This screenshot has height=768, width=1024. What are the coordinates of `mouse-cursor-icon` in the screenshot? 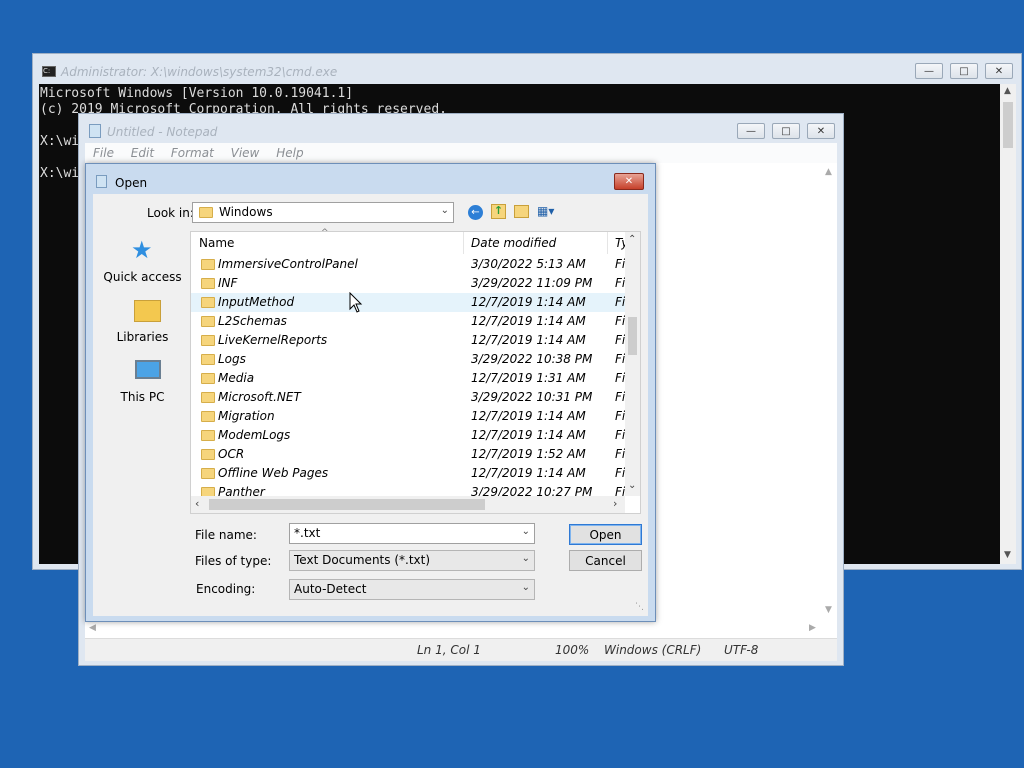 It's located at (356, 302).